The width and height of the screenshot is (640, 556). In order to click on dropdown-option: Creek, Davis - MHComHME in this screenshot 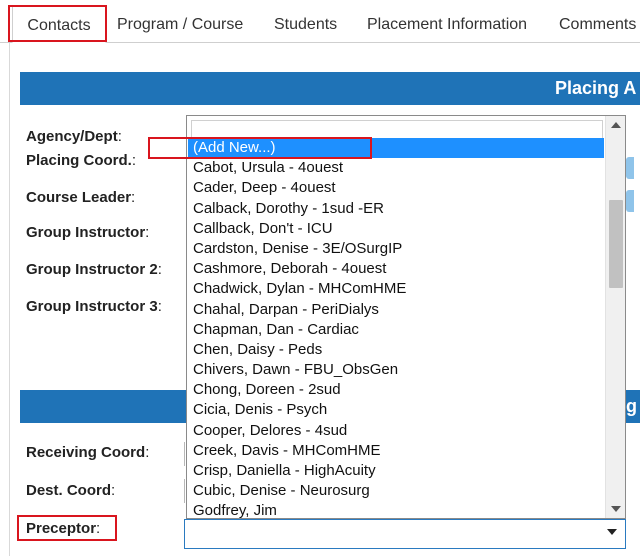, I will do `click(396, 451)`.